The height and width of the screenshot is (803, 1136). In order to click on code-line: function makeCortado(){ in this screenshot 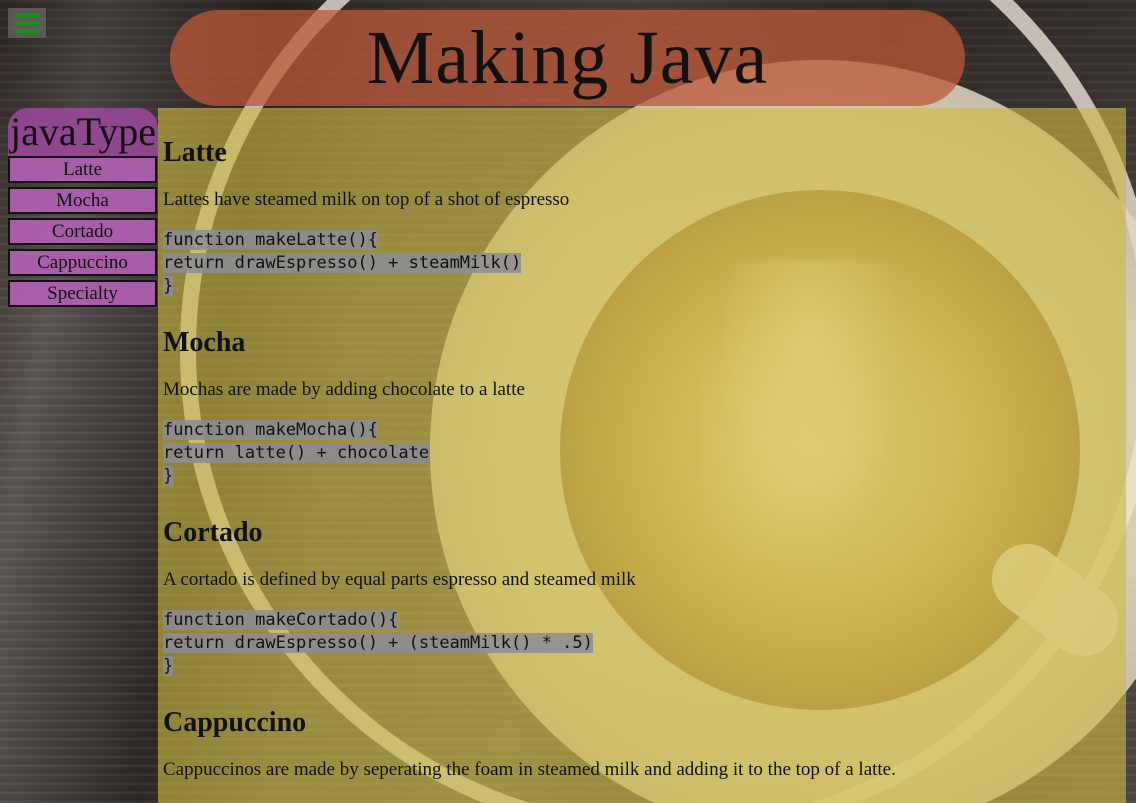, I will do `click(644, 620)`.